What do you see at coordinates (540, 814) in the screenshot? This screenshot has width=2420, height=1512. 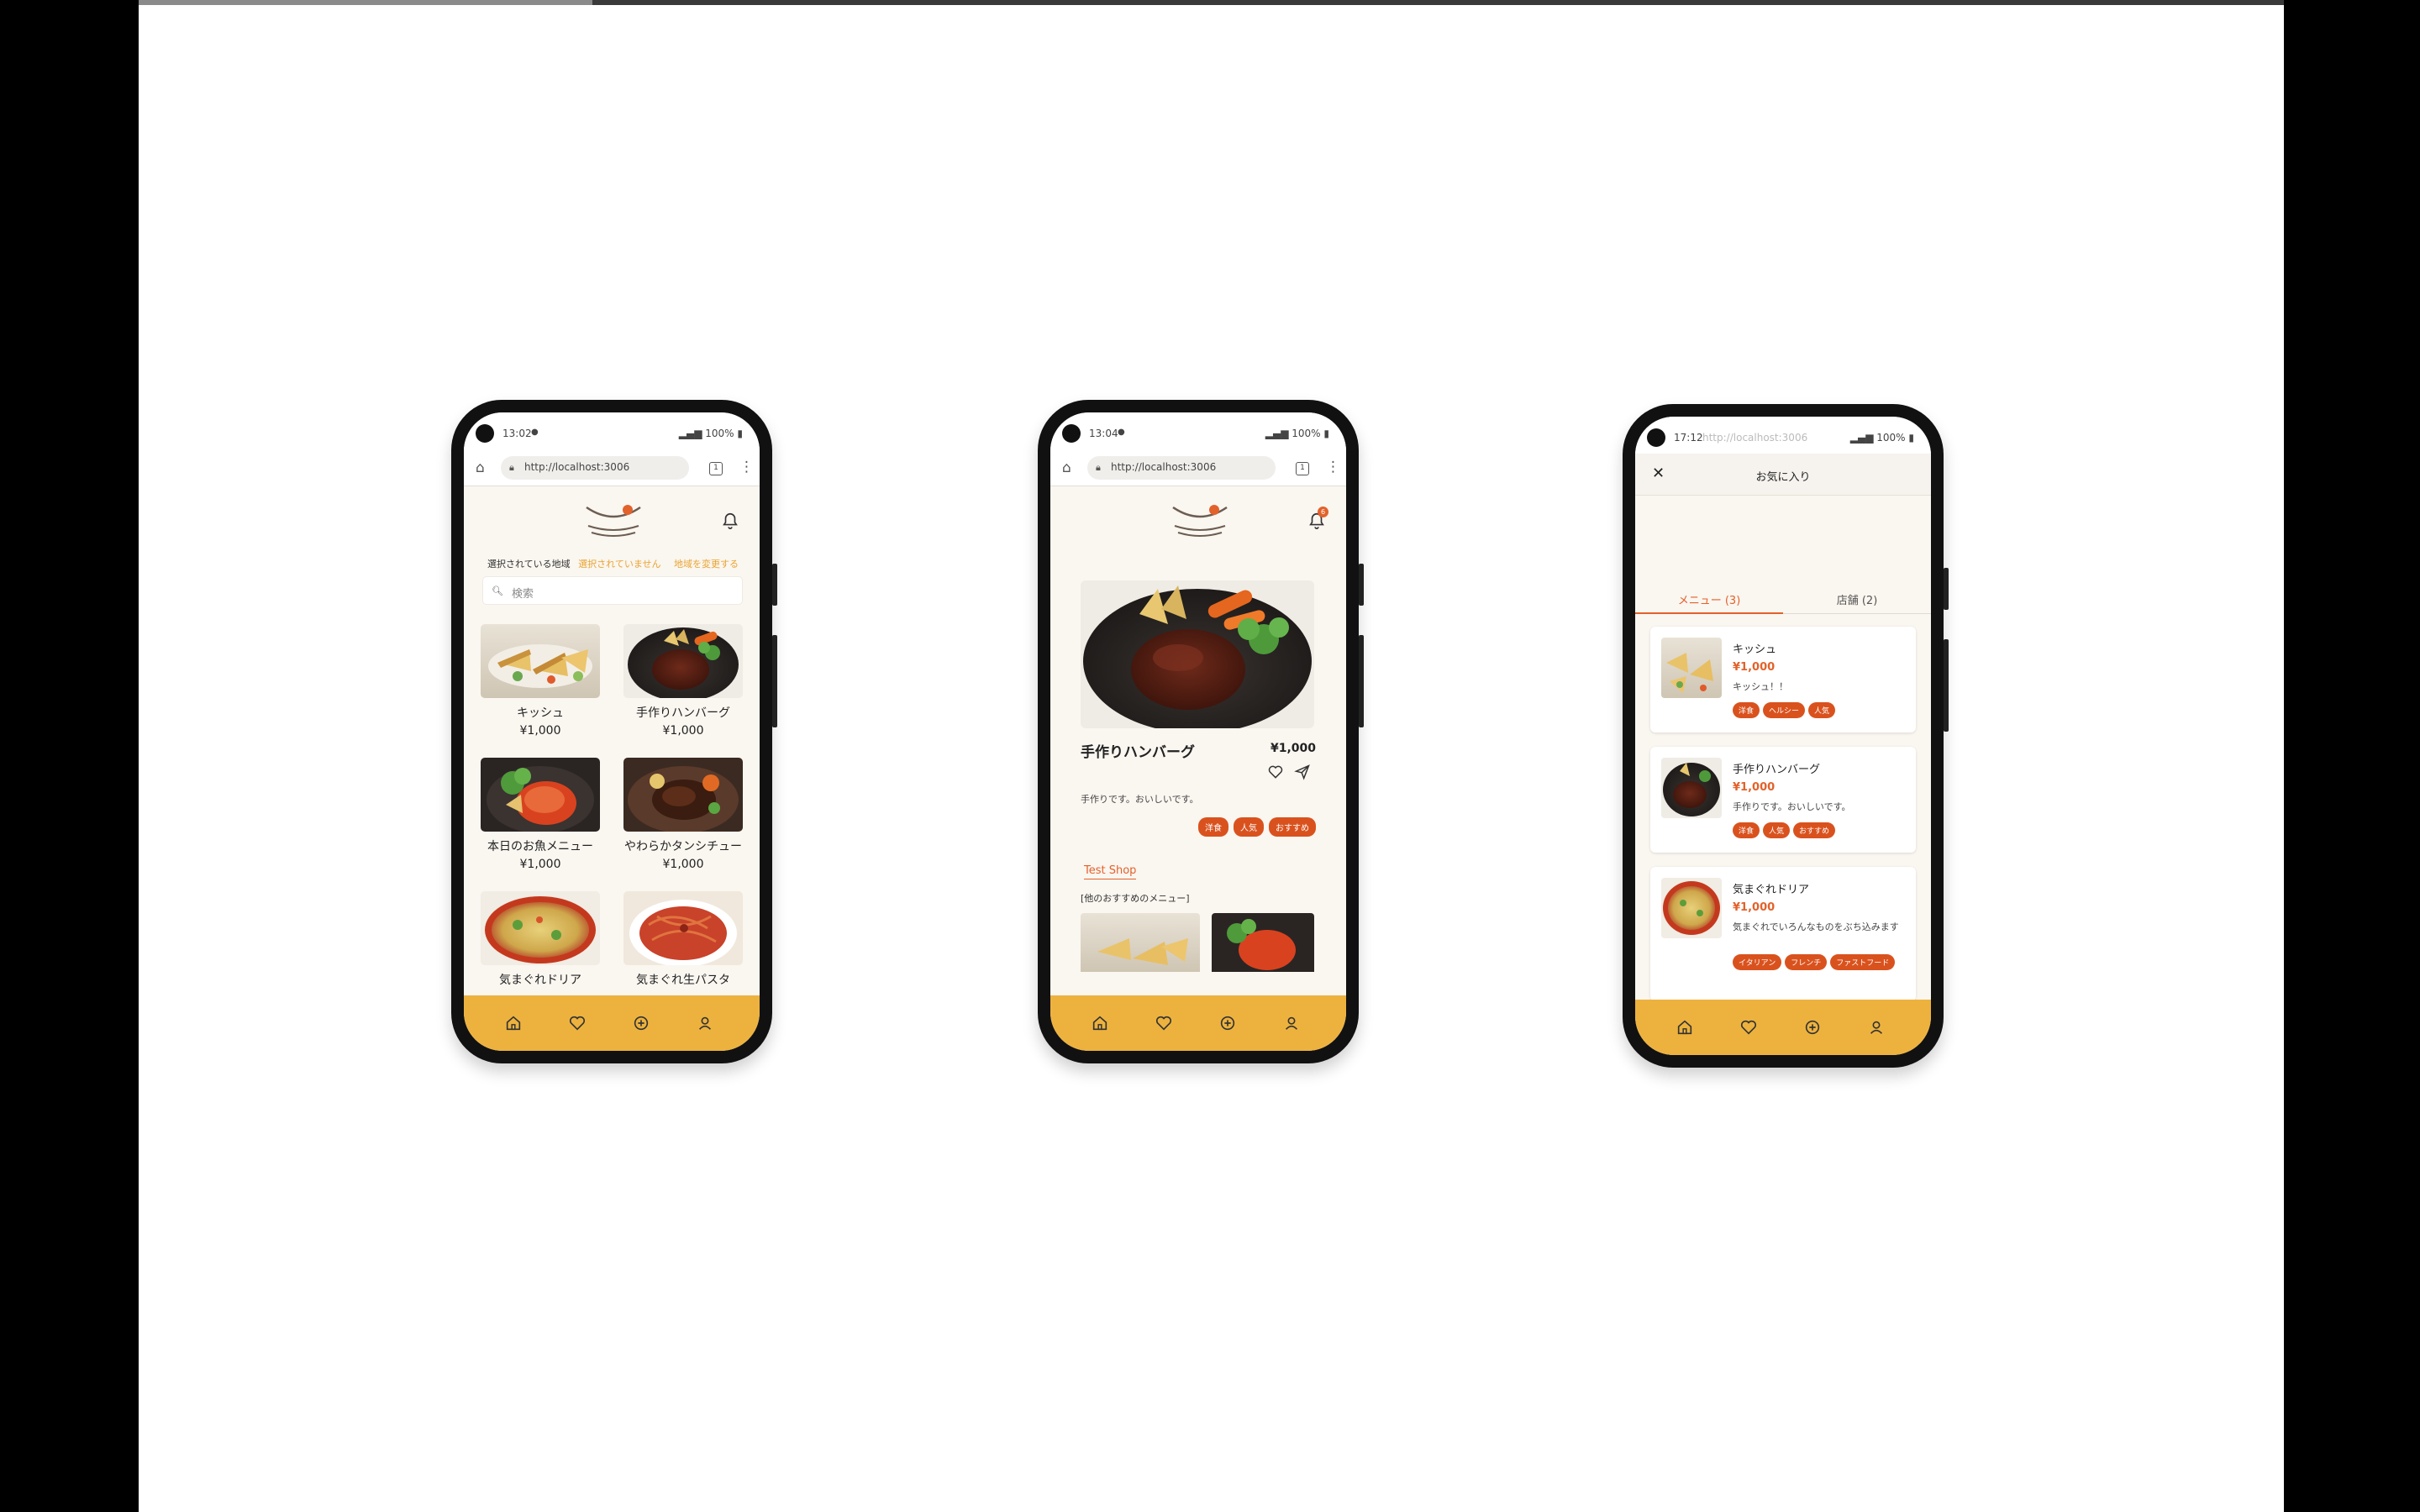 I see `menu-card: 本日のお魚メニュー ¥1,000` at bounding box center [540, 814].